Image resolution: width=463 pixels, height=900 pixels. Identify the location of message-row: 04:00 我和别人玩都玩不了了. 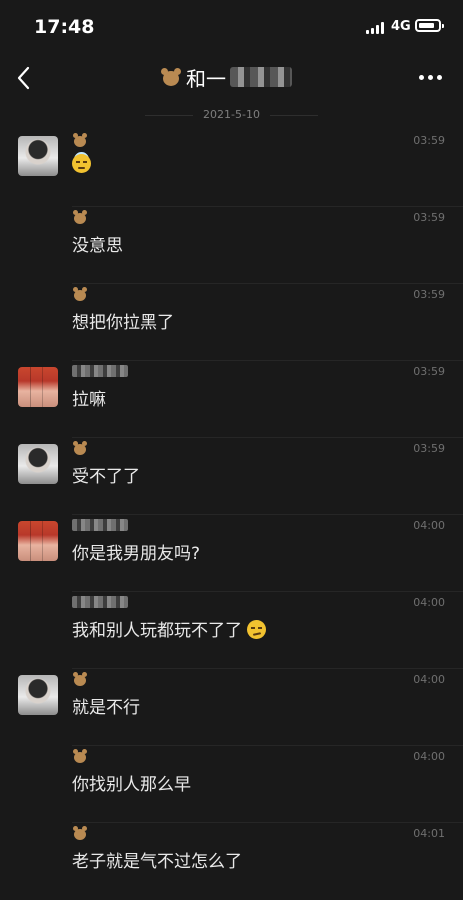
(231, 630).